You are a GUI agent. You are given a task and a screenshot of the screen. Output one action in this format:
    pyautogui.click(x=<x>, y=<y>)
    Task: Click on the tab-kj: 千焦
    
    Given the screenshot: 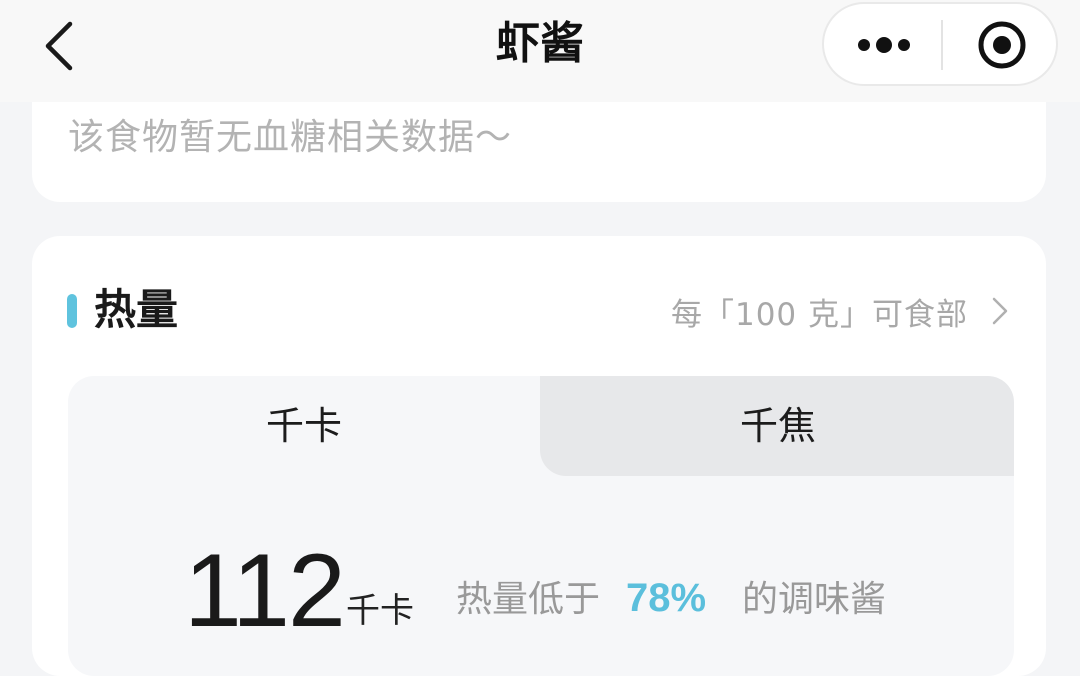 What is the action you would take?
    pyautogui.click(x=778, y=426)
    